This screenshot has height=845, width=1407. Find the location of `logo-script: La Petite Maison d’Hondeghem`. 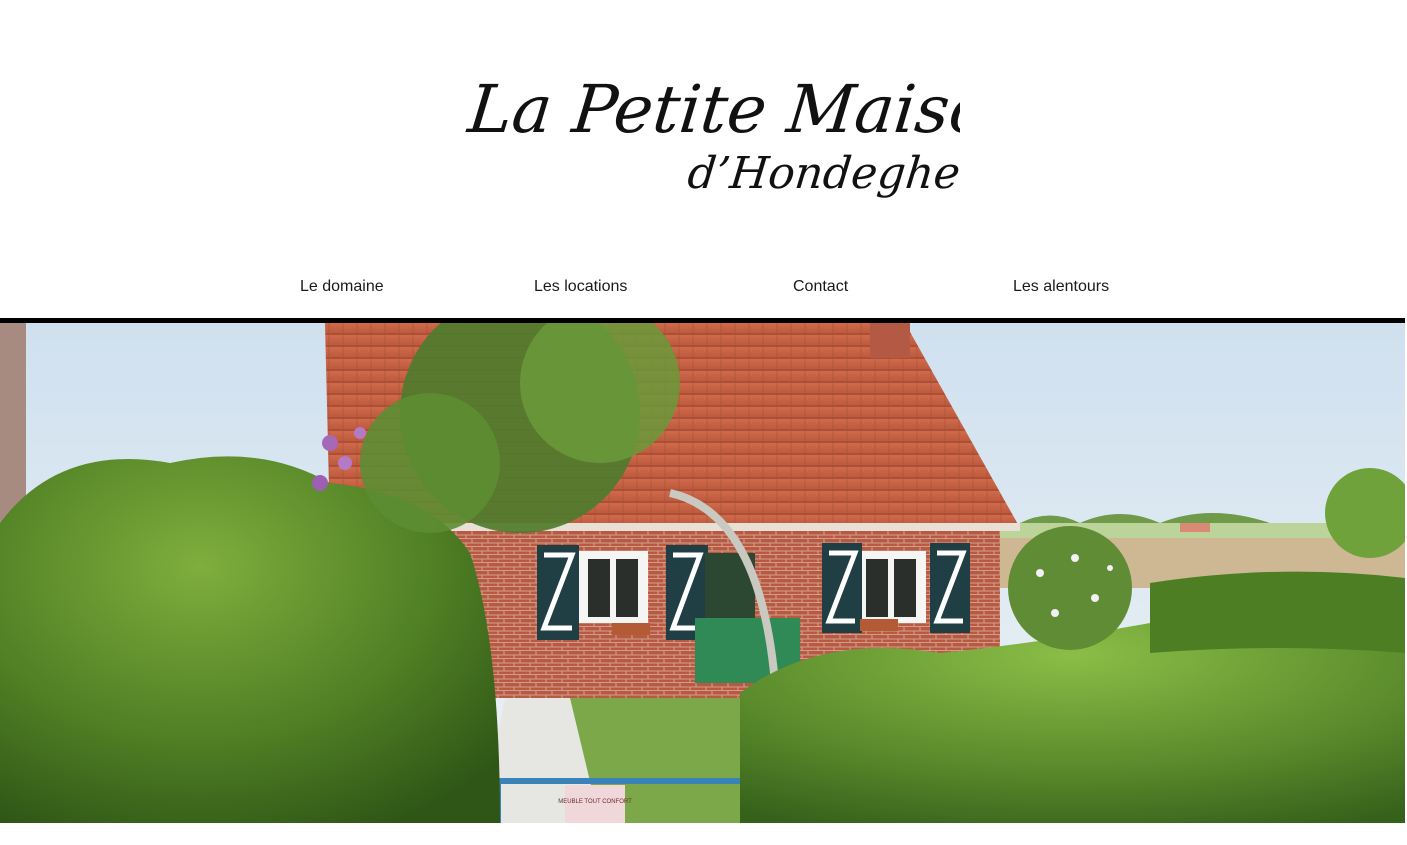

logo-script: La Petite Maison d’Hondeghem is located at coordinates (712, 135).